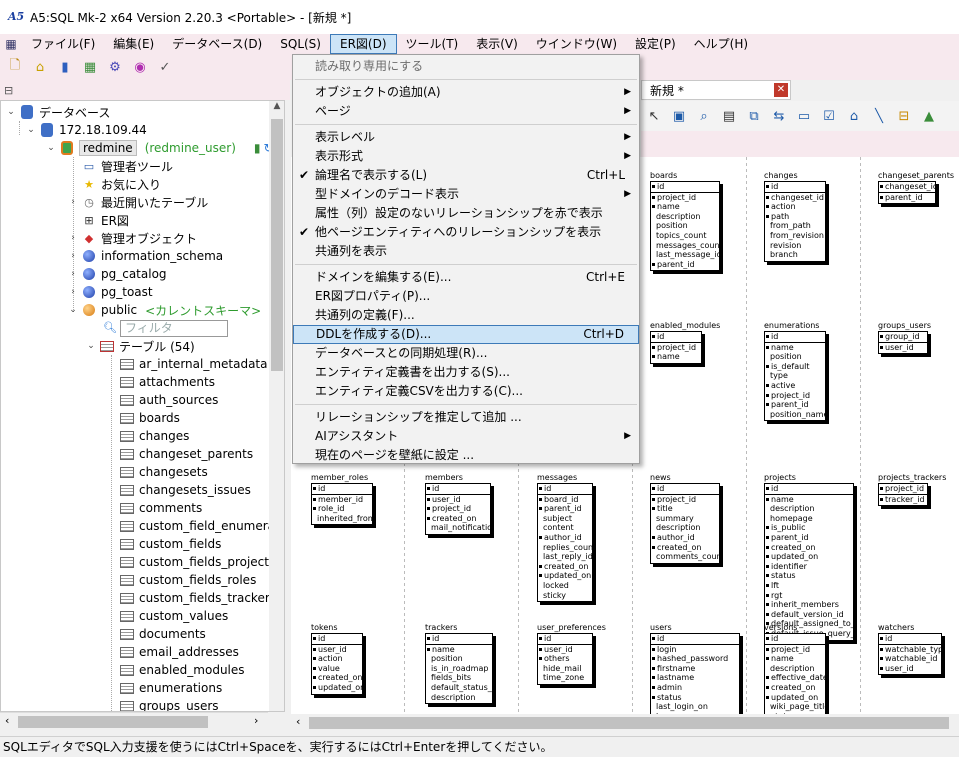  Describe the element at coordinates (185, 490) in the screenshot. I see `tree-table-item: changesets_issues` at that location.